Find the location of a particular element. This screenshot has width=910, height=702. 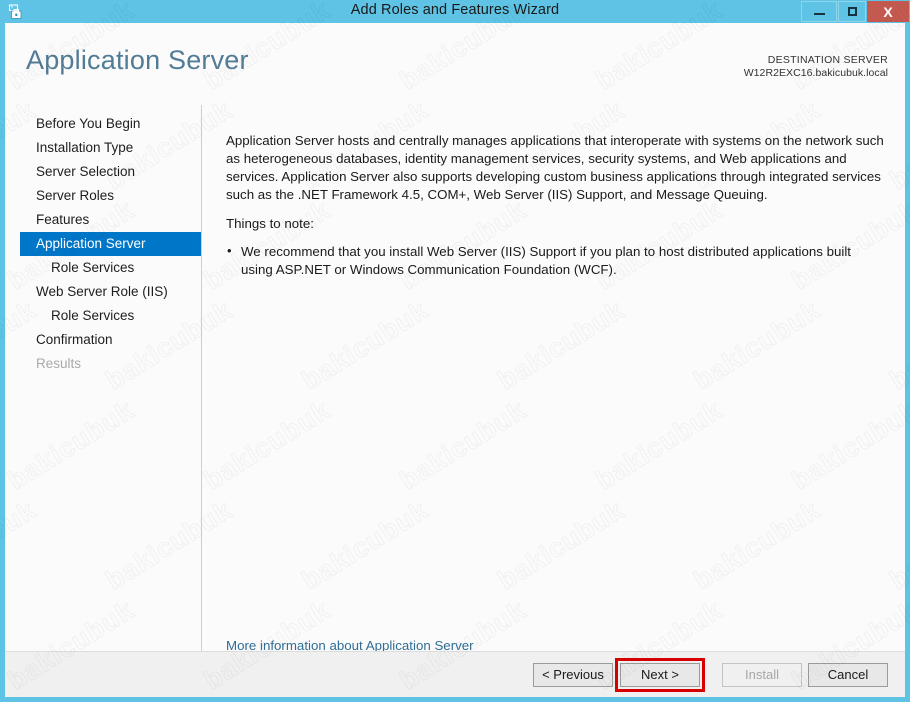

page-title: Application Server is located at coordinates (137, 60).